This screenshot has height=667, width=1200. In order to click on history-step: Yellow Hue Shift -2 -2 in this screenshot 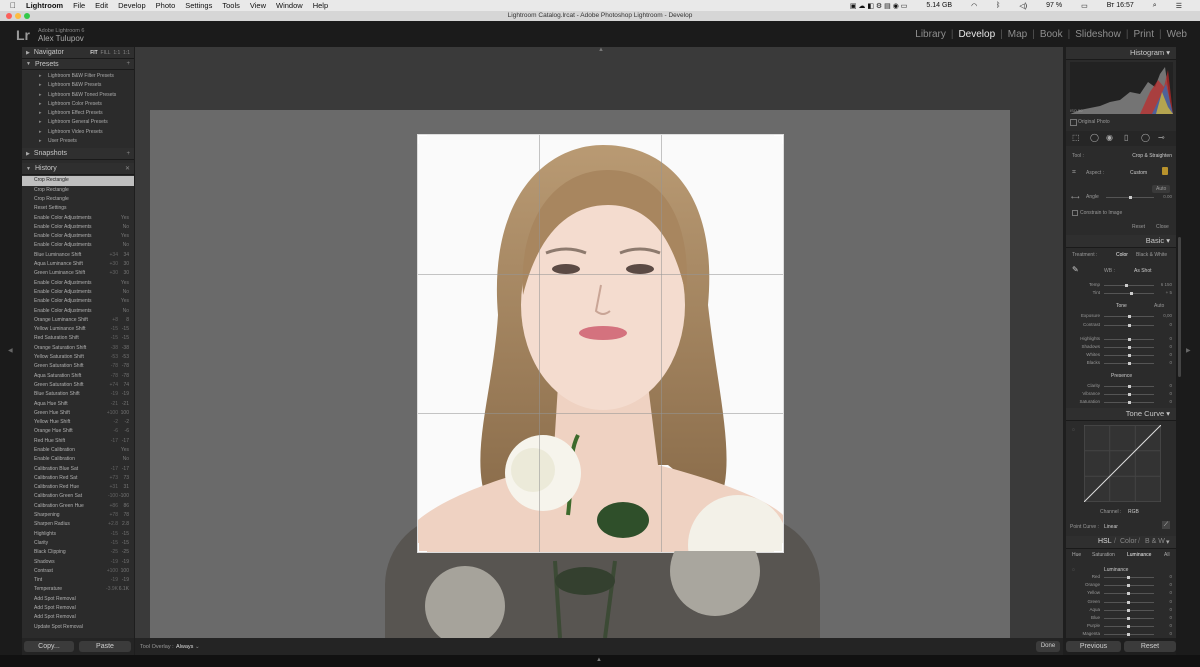, I will do `click(78, 422)`.